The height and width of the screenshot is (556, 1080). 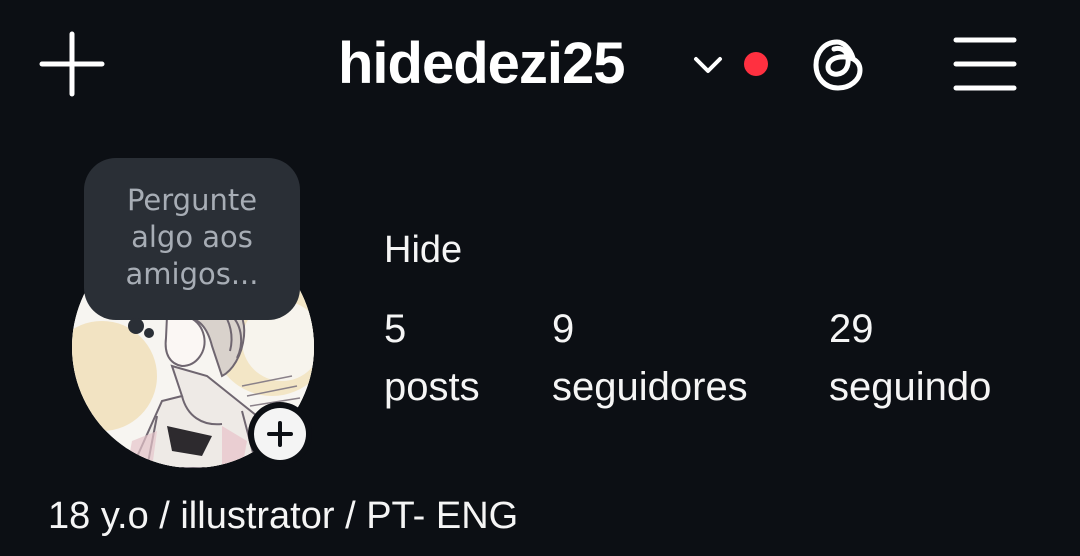 I want to click on add-story-button, so click(x=280, y=434).